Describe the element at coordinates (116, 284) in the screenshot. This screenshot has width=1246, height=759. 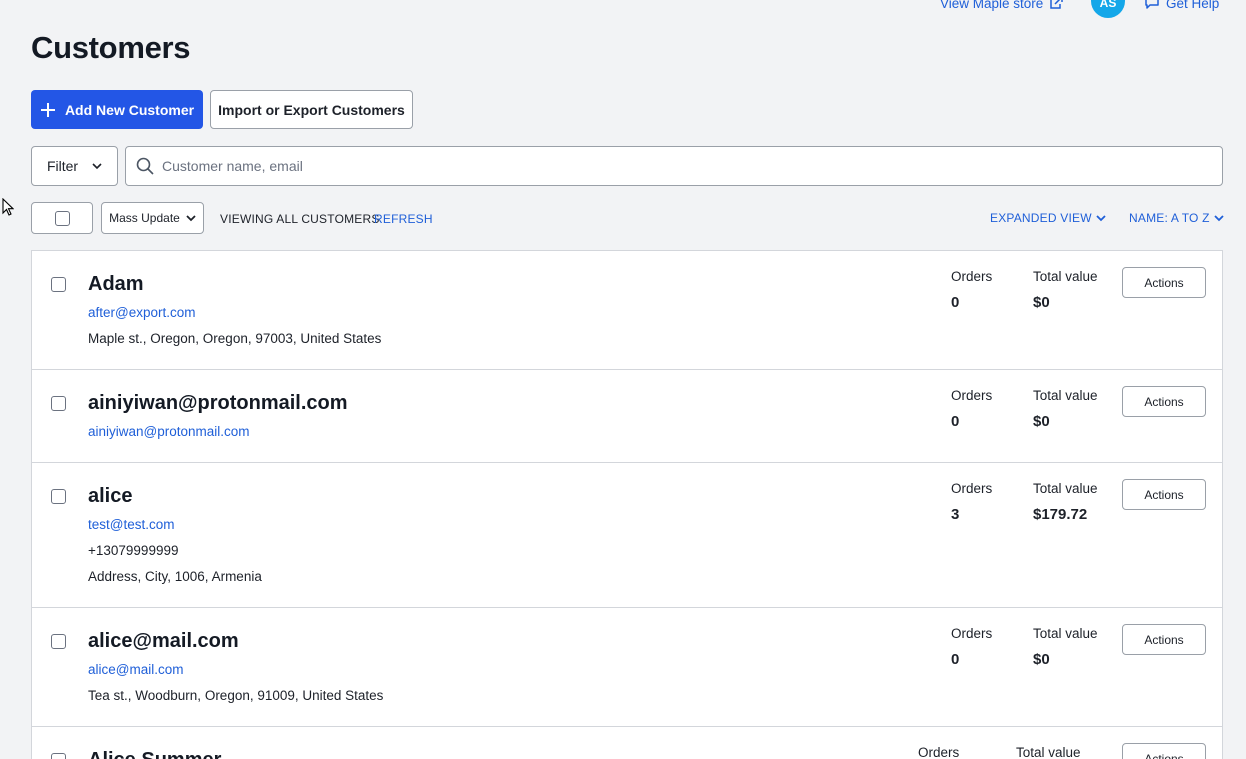
I see `customer-name: Adam` at that location.